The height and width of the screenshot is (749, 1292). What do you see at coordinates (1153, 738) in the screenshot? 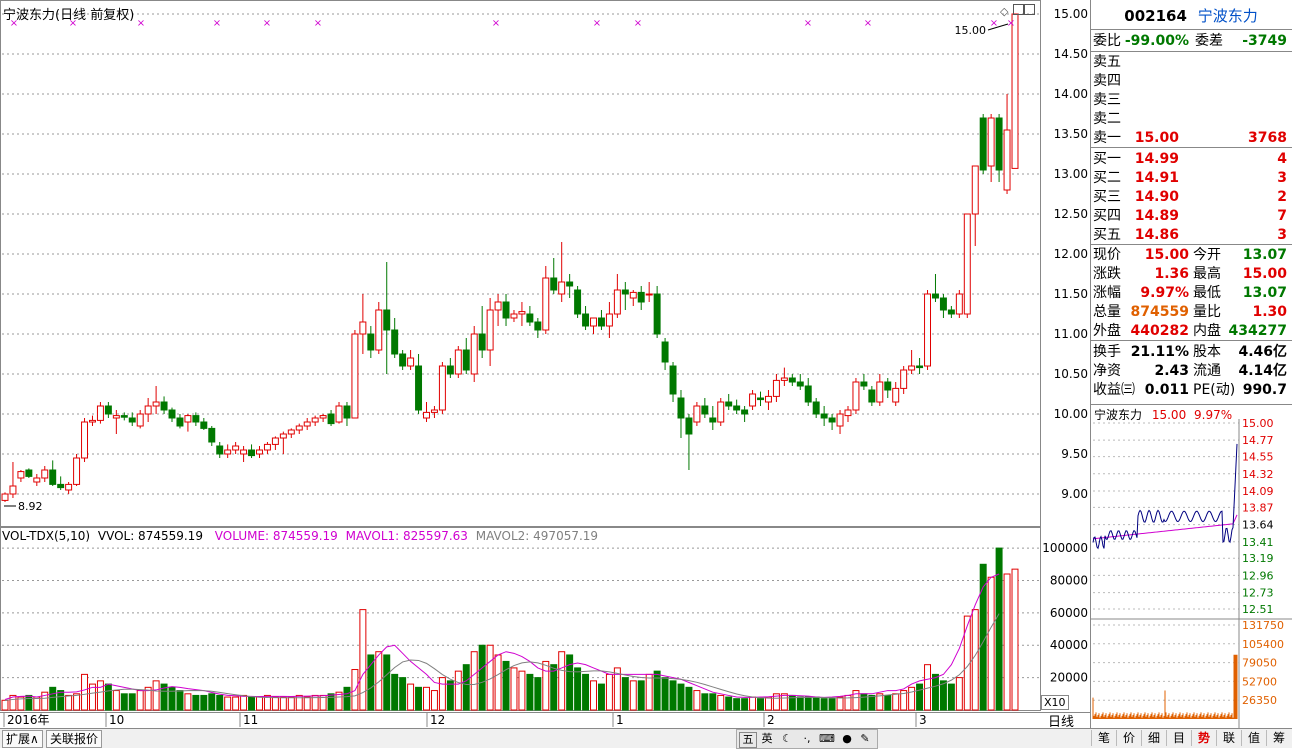
I see `right-tab-2: 细` at bounding box center [1153, 738].